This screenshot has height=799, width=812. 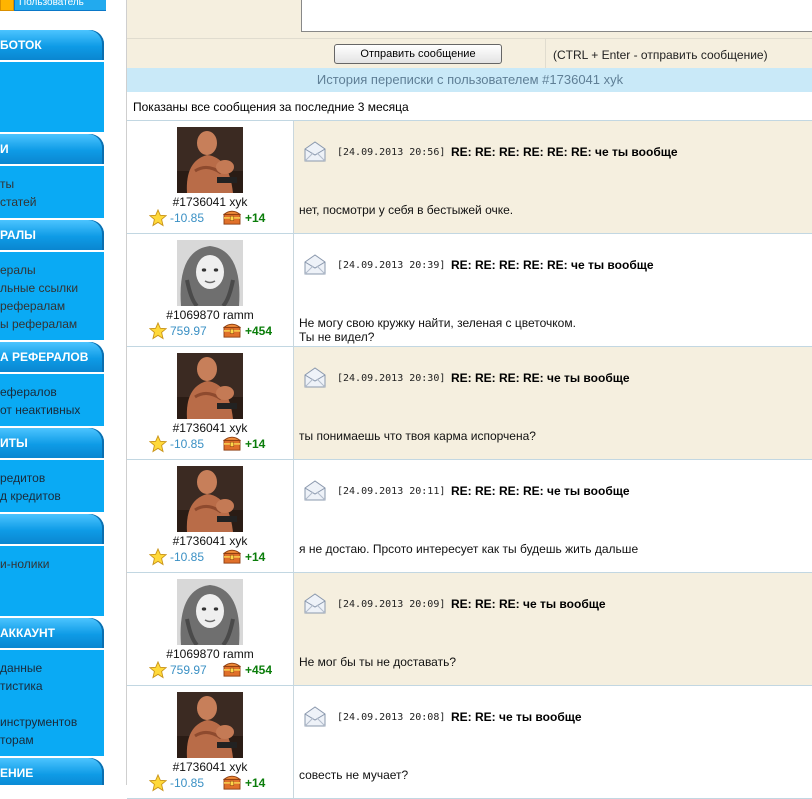 What do you see at coordinates (188, 670) in the screenshot?
I see `user-rating: 759.97` at bounding box center [188, 670].